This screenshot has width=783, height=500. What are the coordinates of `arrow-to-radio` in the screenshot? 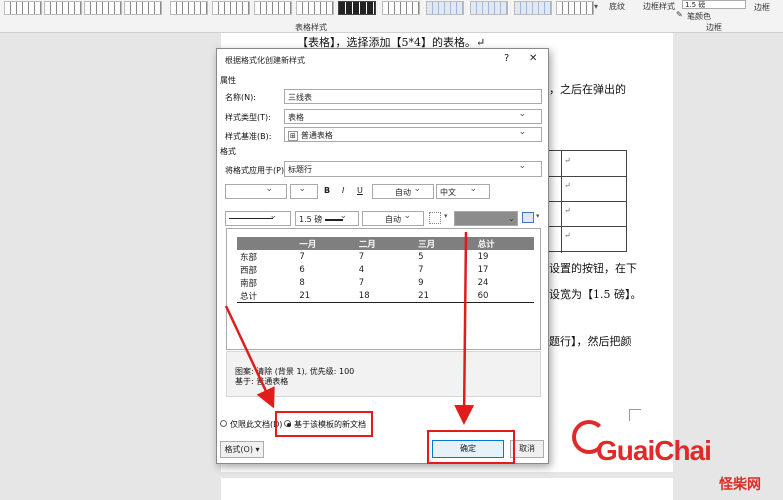 It's located at (249, 357).